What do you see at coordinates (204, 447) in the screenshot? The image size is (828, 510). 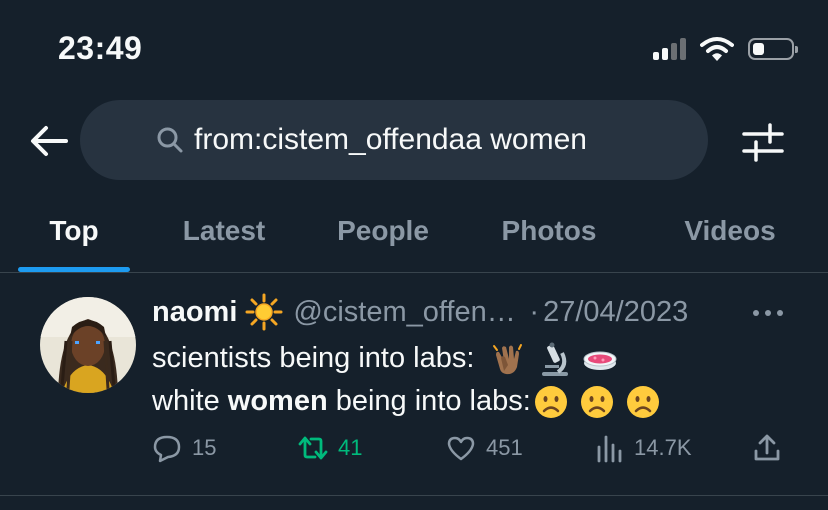 I see `reply-count: 15` at bounding box center [204, 447].